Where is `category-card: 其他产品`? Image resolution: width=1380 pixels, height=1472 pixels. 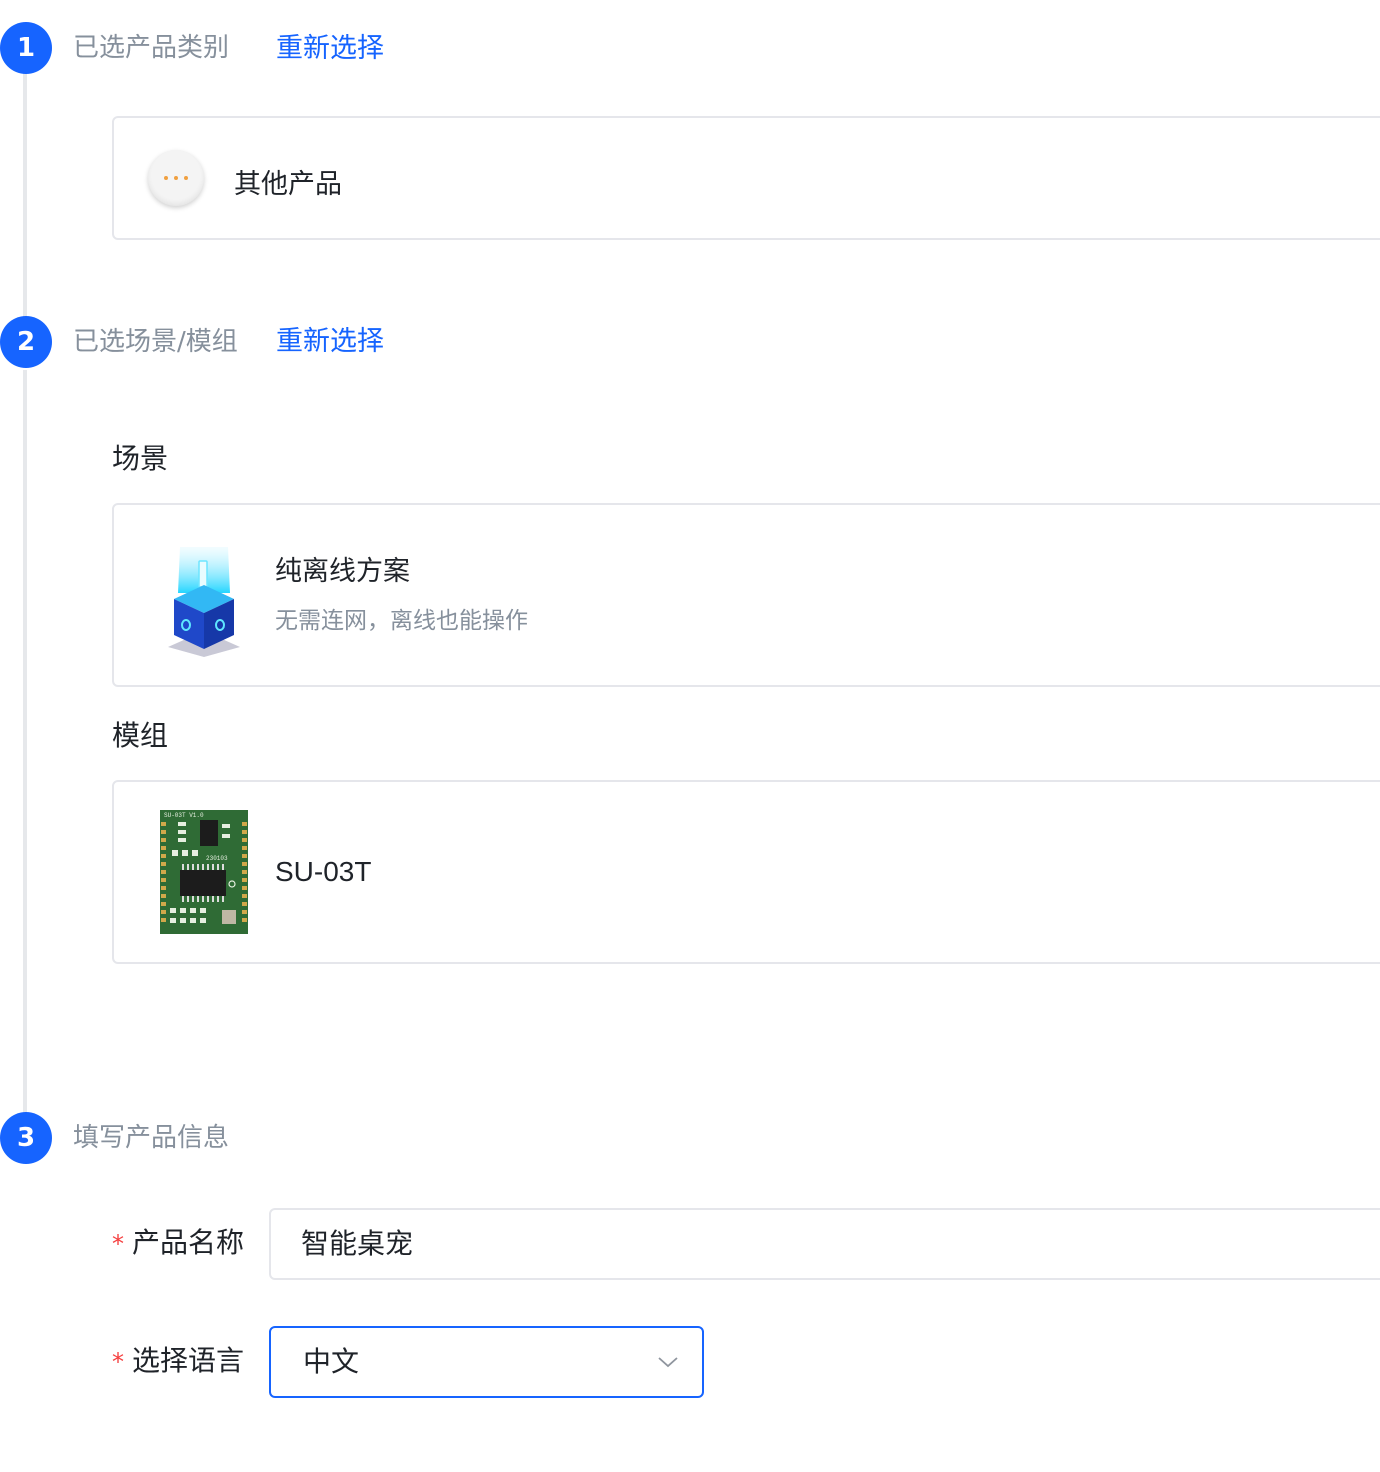
category-card: 其他产品 is located at coordinates (746, 178).